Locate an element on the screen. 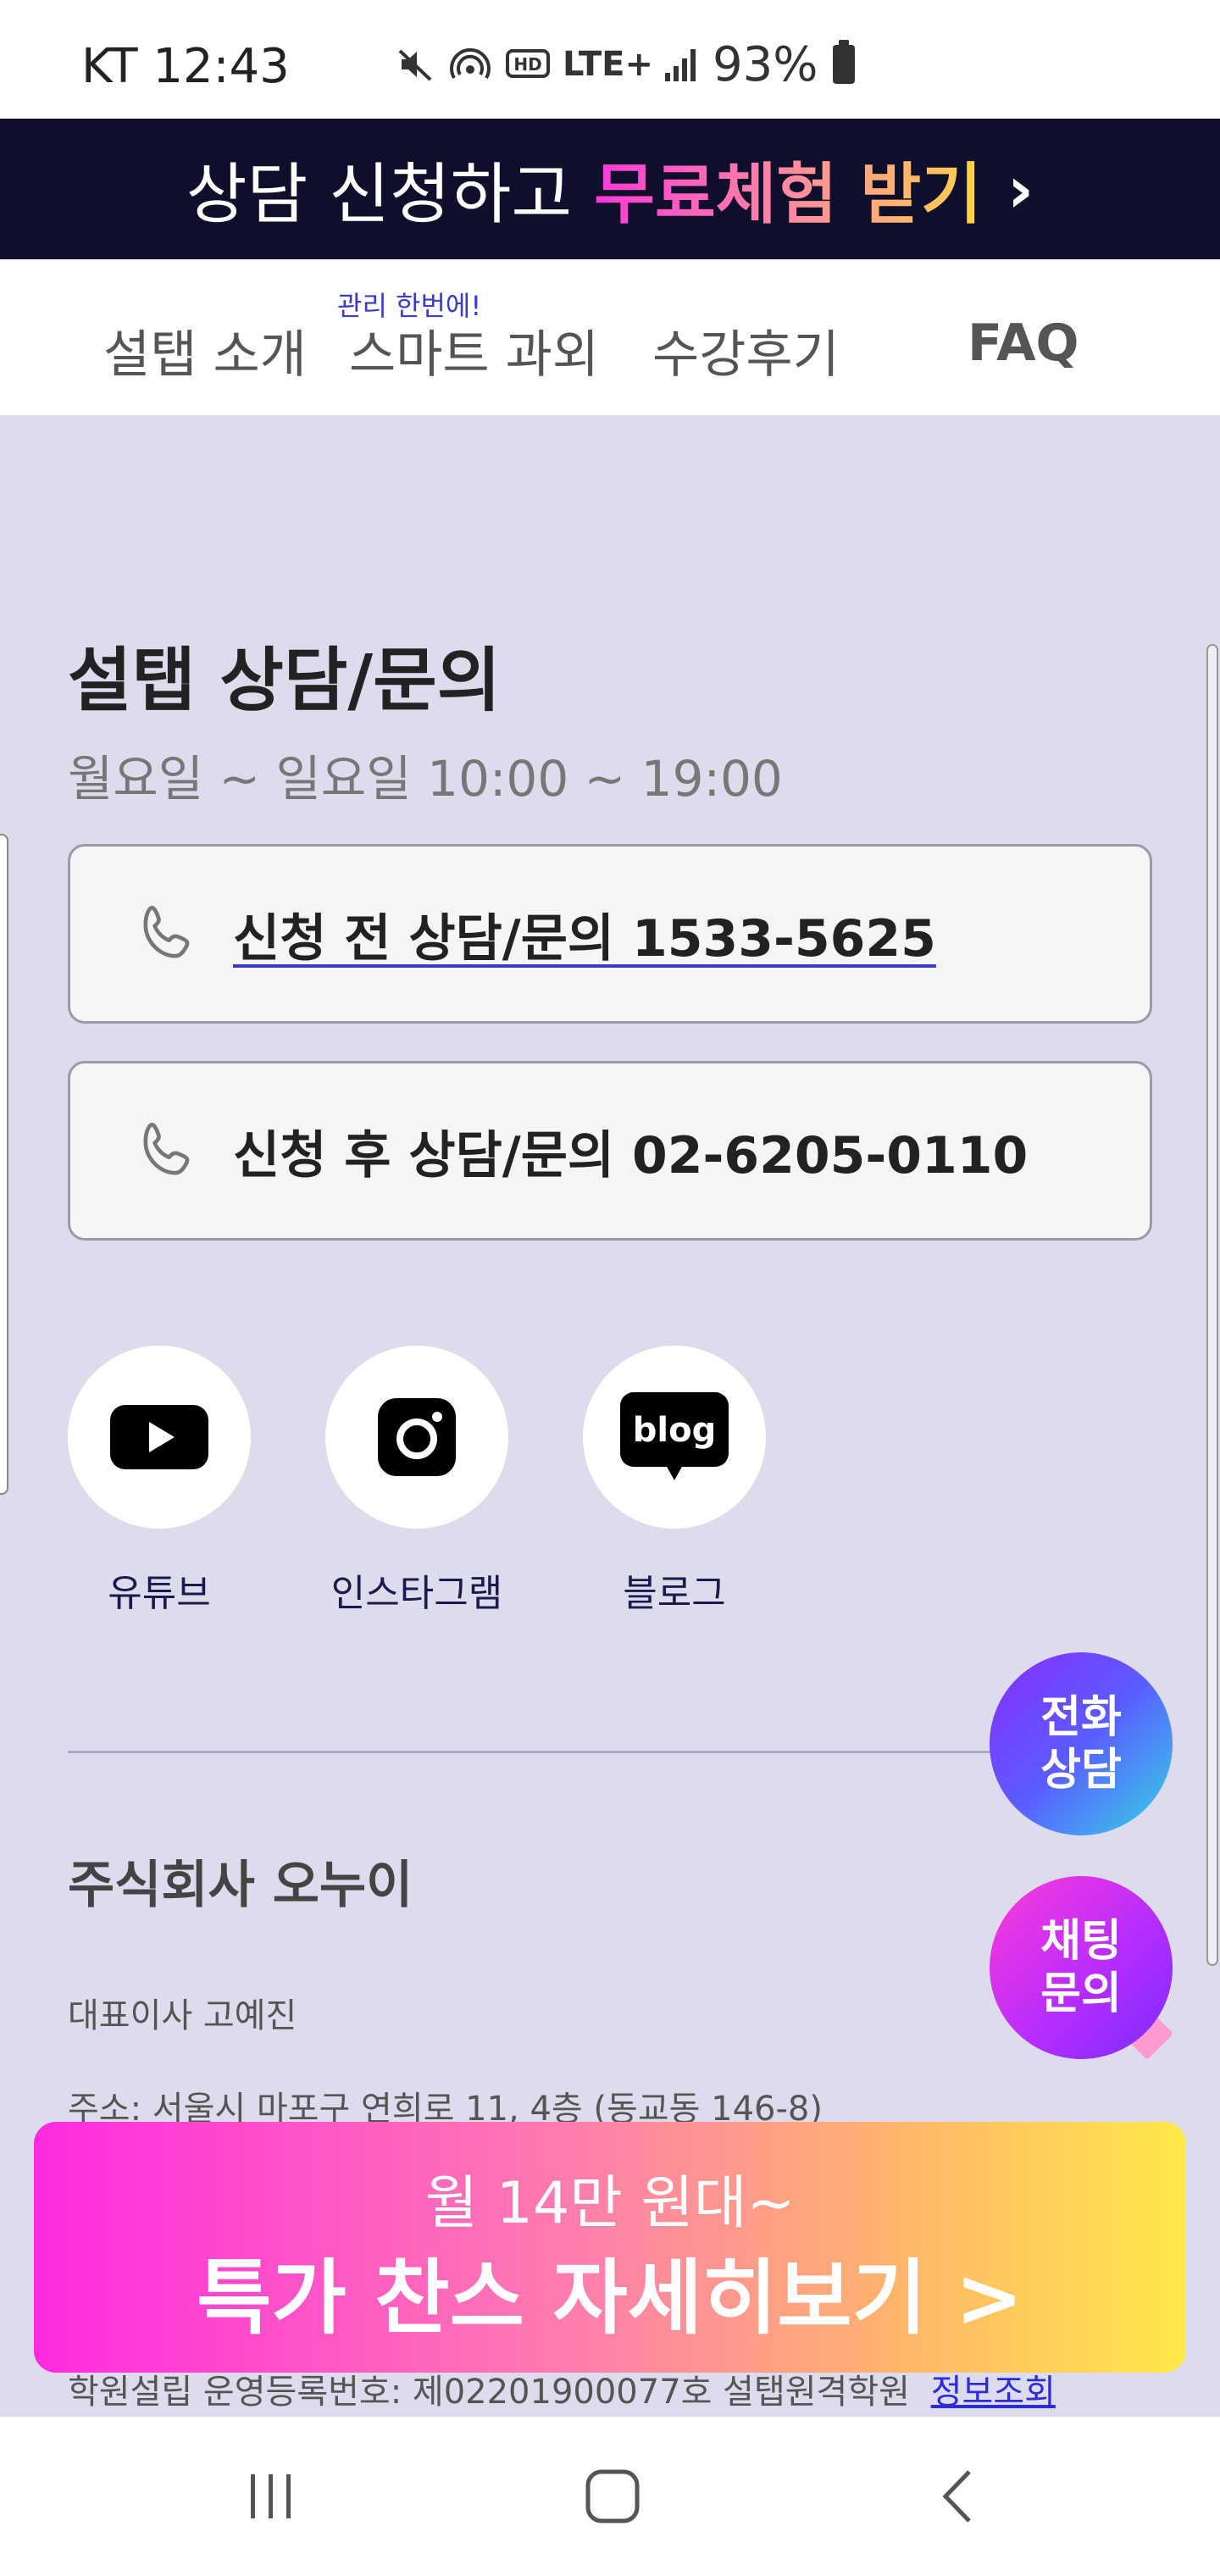 The width and height of the screenshot is (1220, 2576). consult-title: 설탭 상담/문의 is located at coordinates (285, 681).